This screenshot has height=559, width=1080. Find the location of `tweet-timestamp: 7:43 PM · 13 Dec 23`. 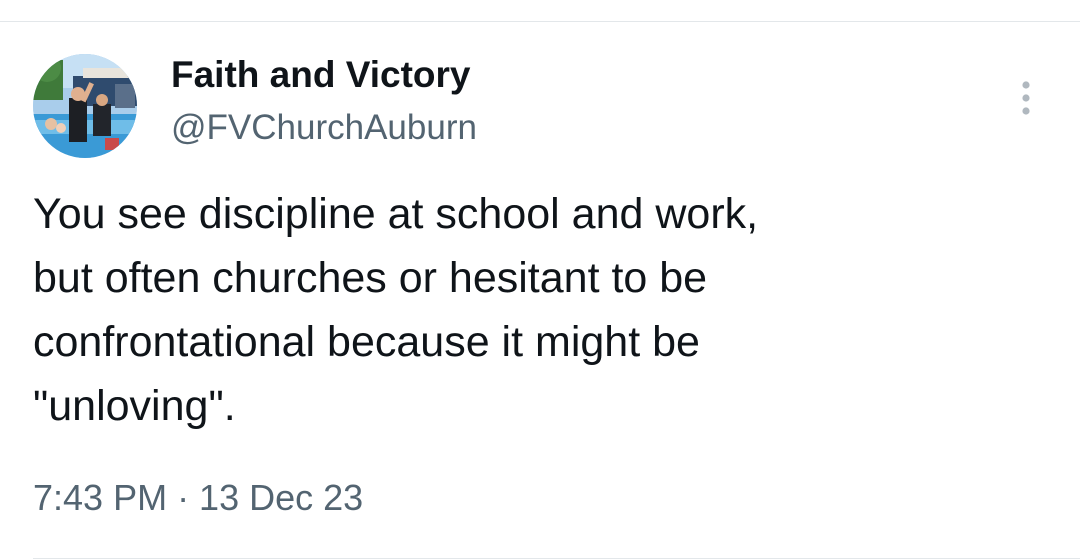

tweet-timestamp: 7:43 PM · 13 Dec 23 is located at coordinates (198, 498).